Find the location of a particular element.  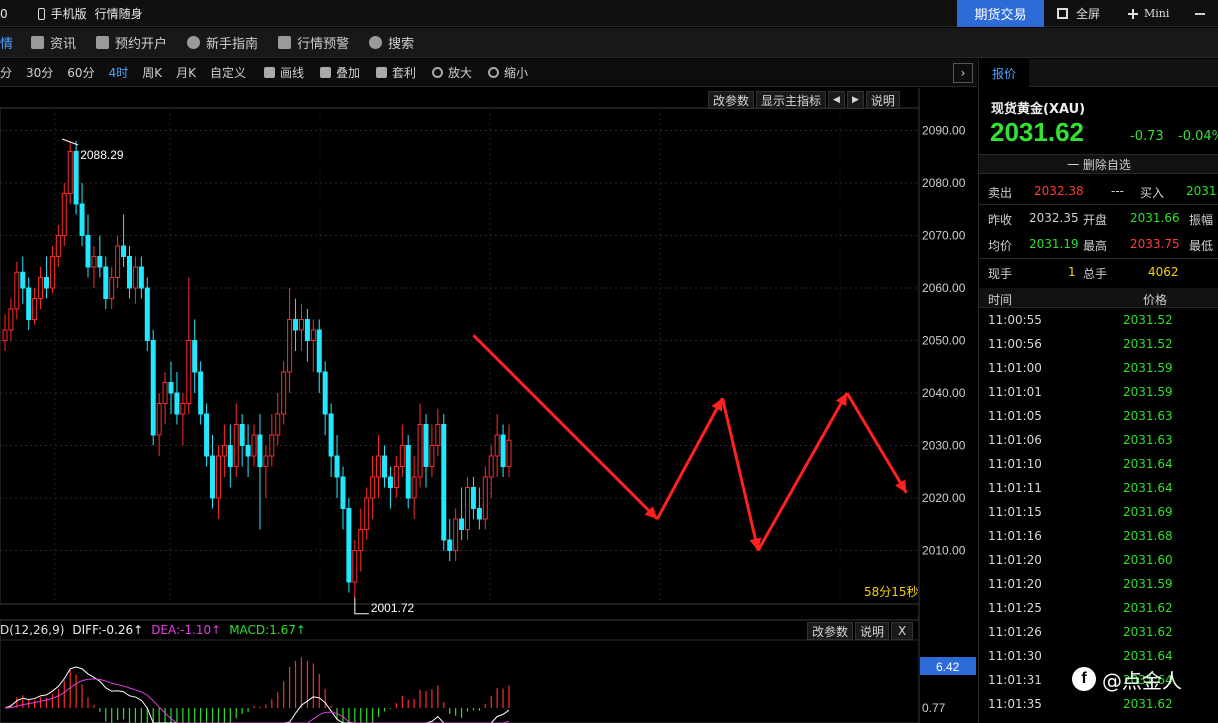

tool-label: 叠加 is located at coordinates (348, 73).